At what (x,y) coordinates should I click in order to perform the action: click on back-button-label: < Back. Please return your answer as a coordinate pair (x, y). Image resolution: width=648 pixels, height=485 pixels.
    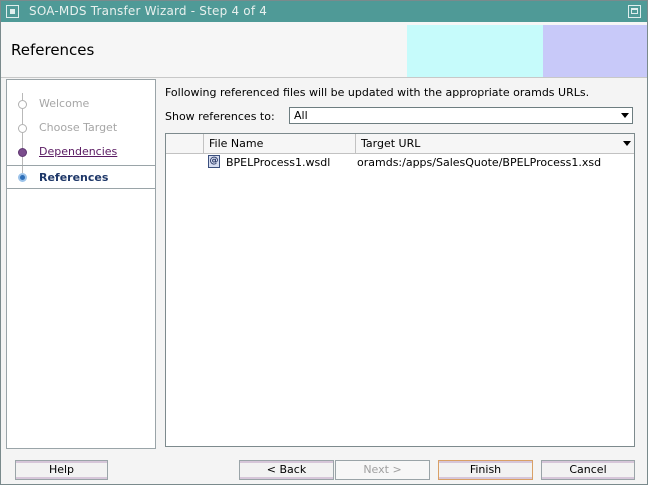
    Looking at the image, I should click on (286, 469).